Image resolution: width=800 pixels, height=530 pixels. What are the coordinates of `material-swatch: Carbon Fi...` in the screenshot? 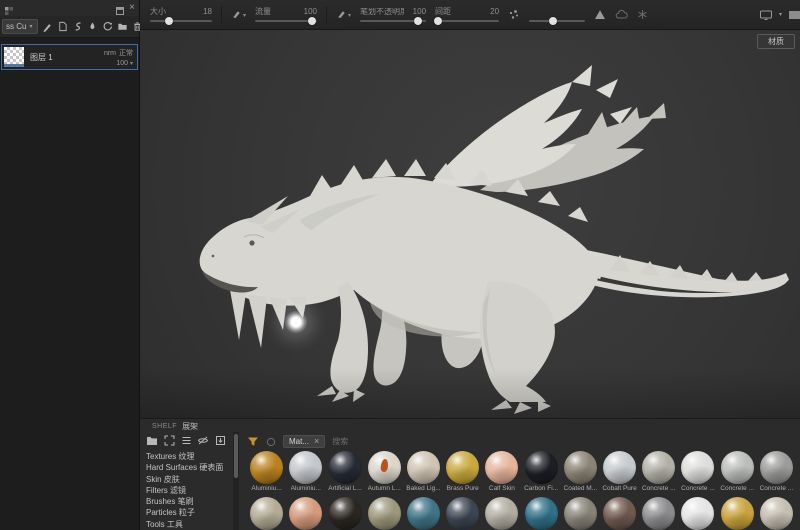 It's located at (541, 472).